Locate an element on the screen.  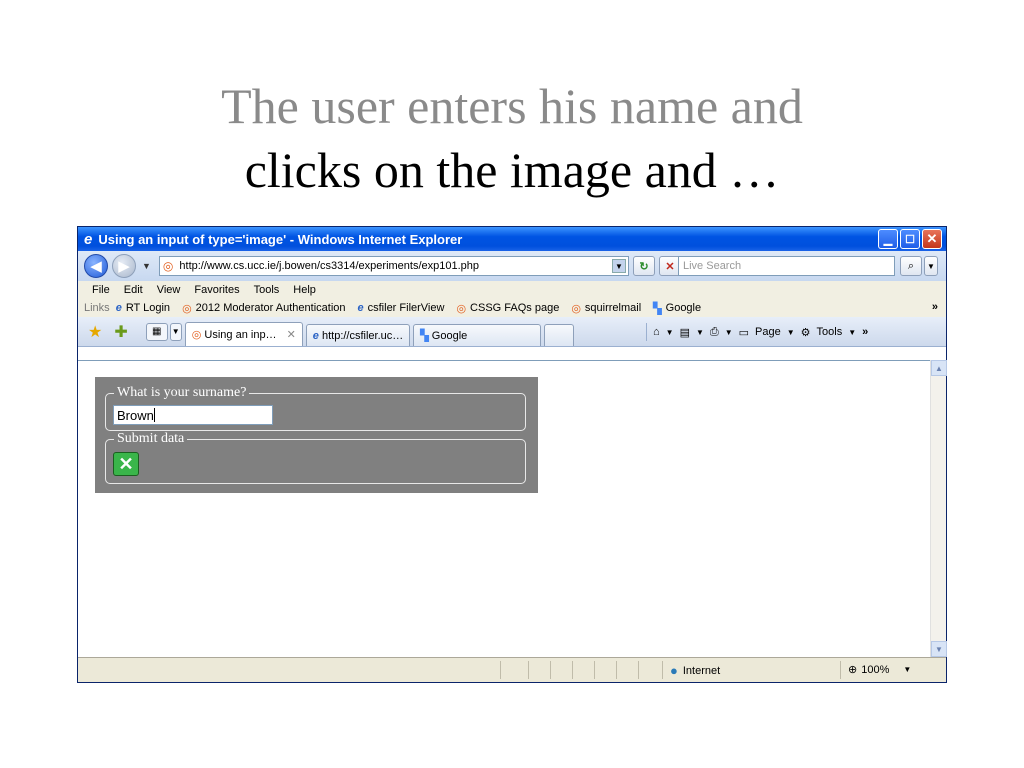
text-caret is located at coordinates (154, 415).